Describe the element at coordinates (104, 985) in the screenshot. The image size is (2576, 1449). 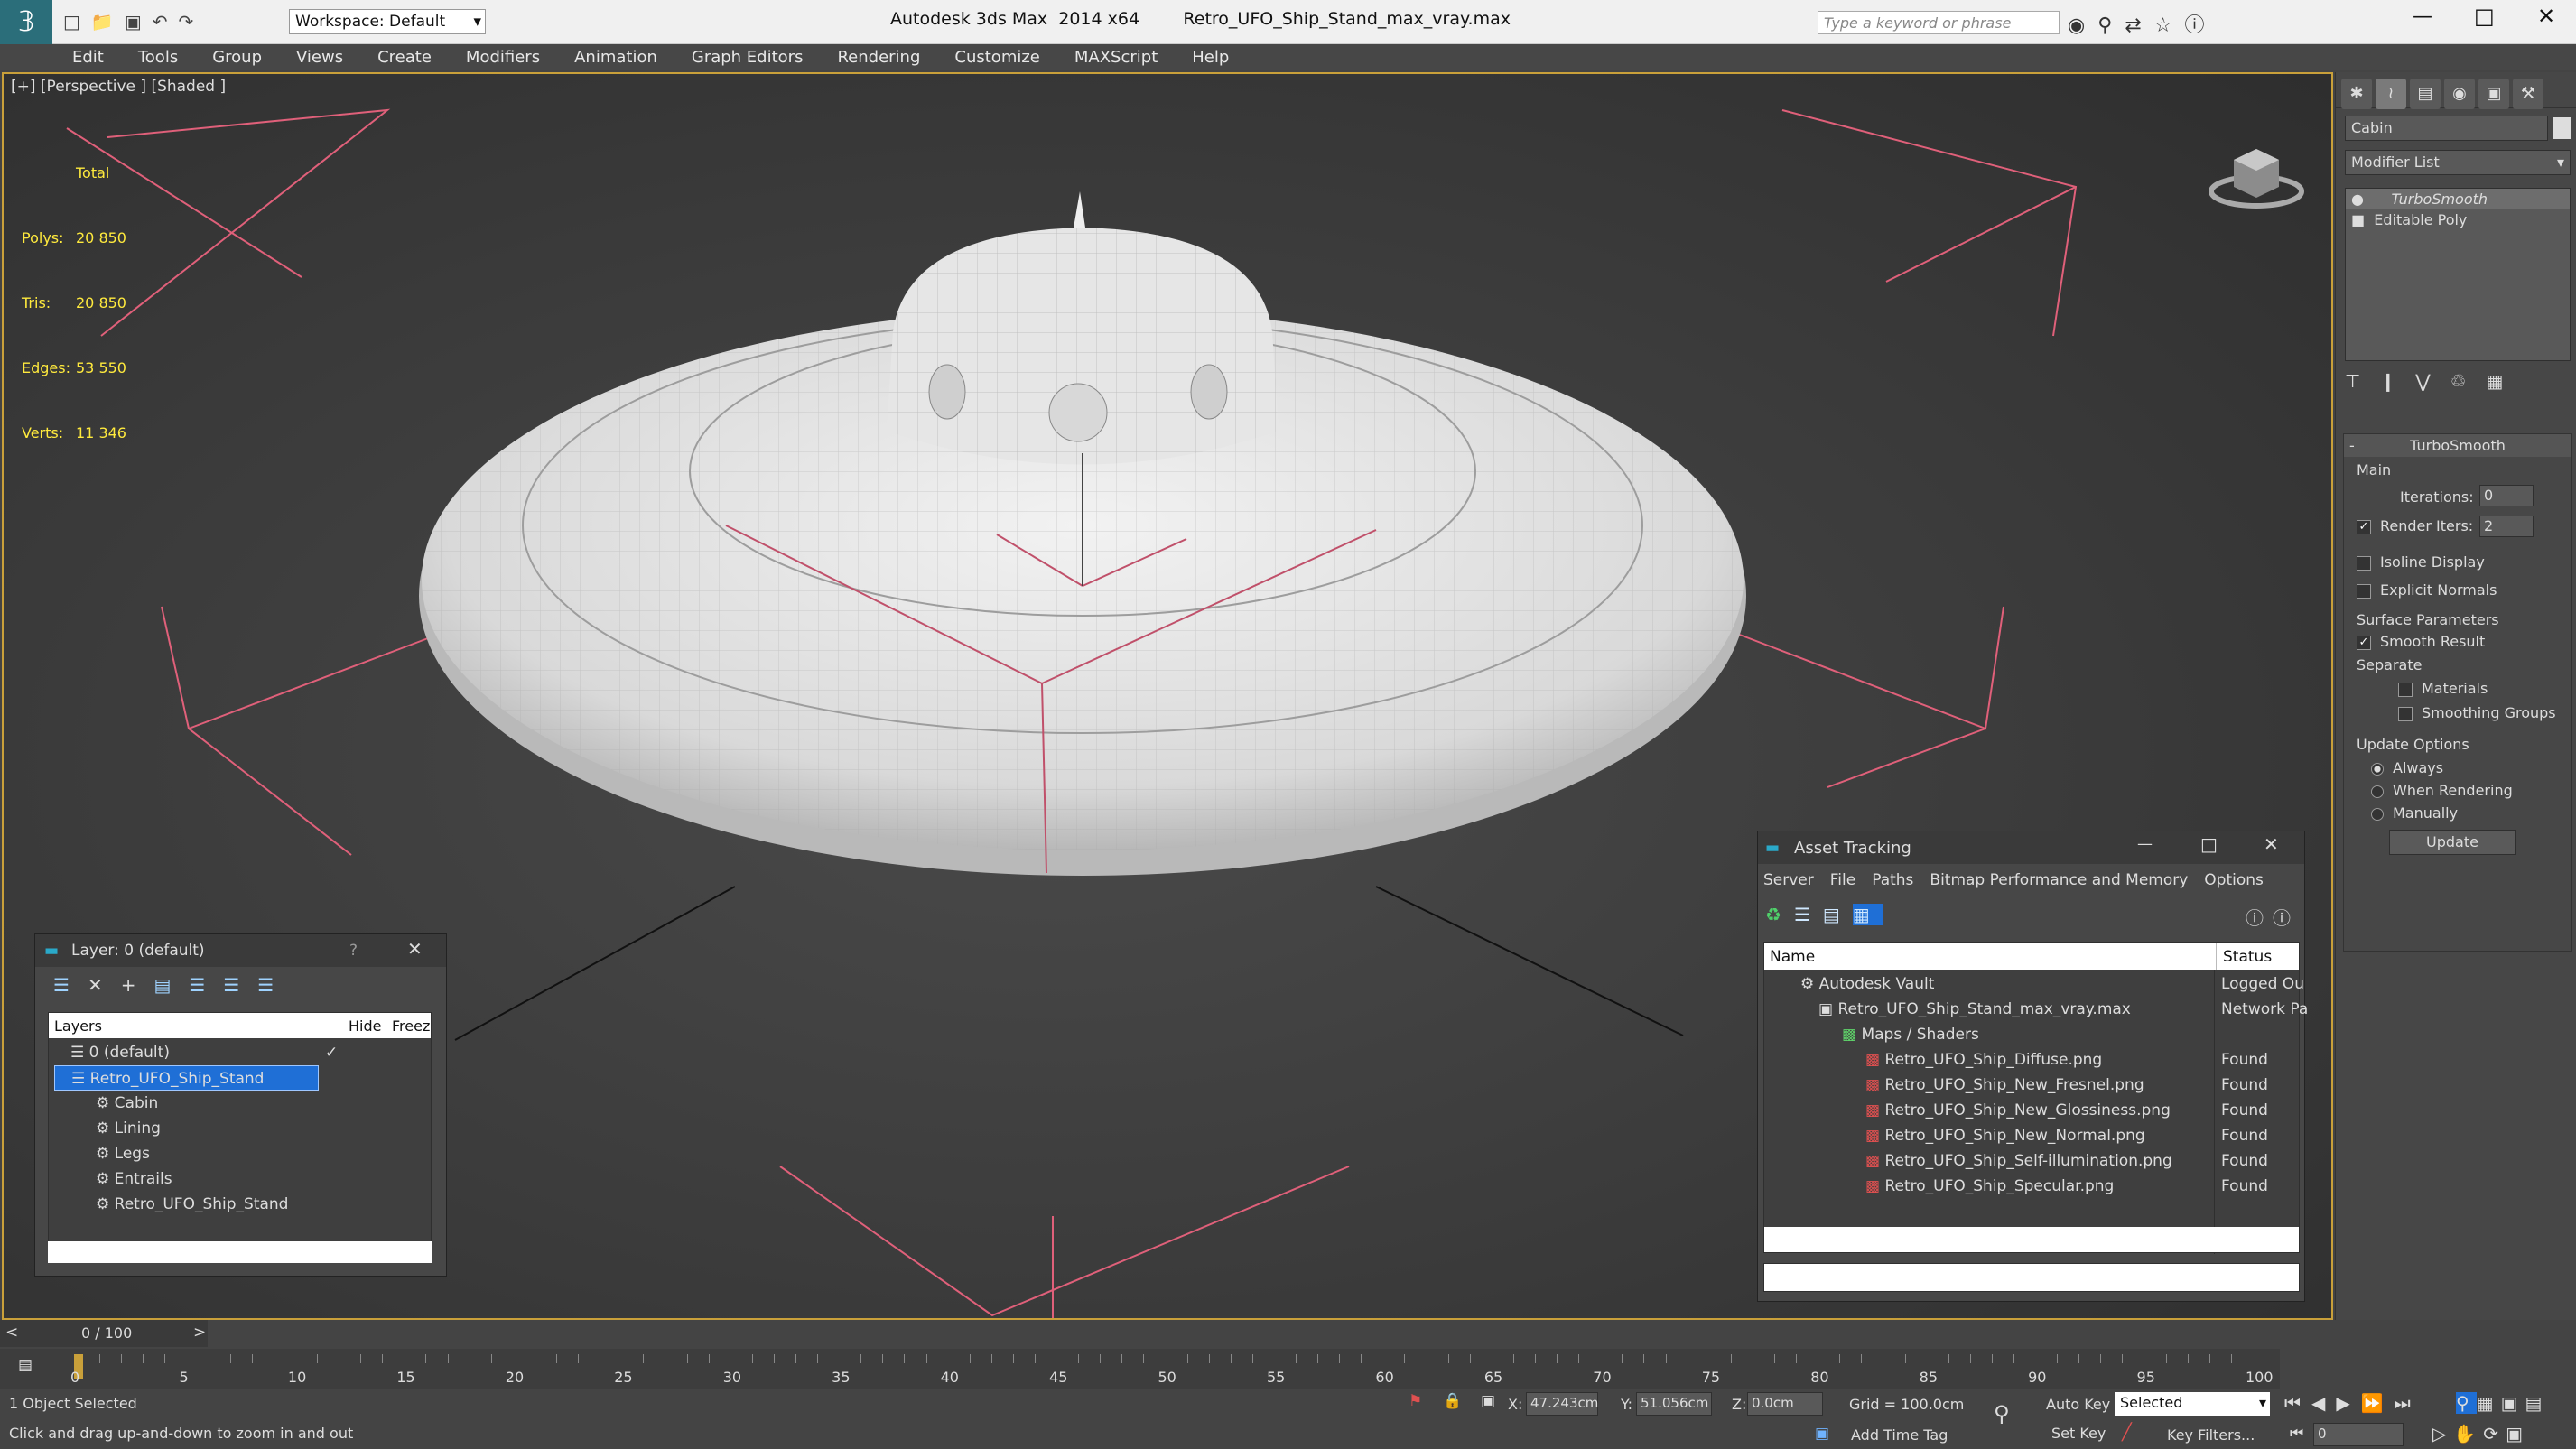
I see `delete-layer-icon: ✕` at that location.